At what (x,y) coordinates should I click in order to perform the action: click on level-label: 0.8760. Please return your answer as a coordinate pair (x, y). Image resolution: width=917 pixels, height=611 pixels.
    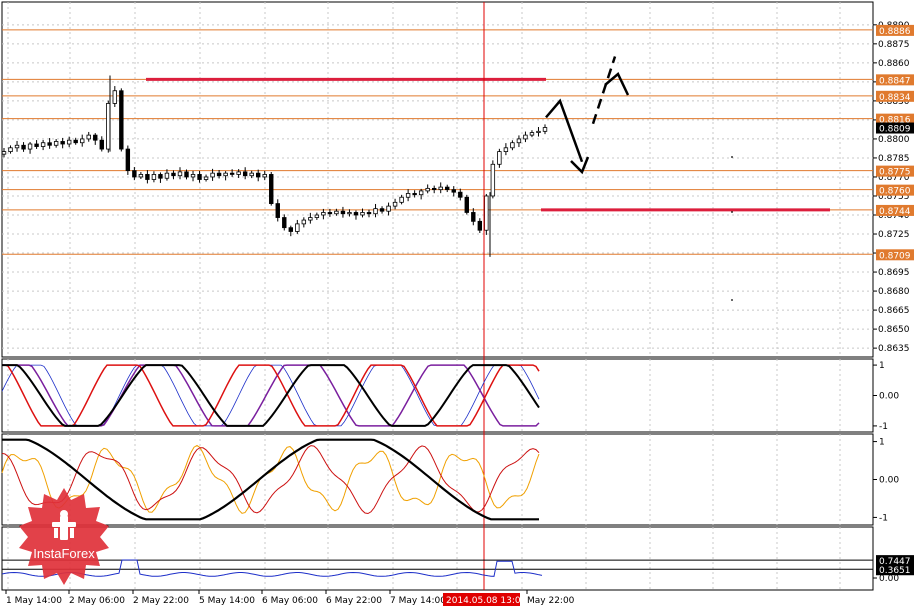
    Looking at the image, I should click on (895, 192).